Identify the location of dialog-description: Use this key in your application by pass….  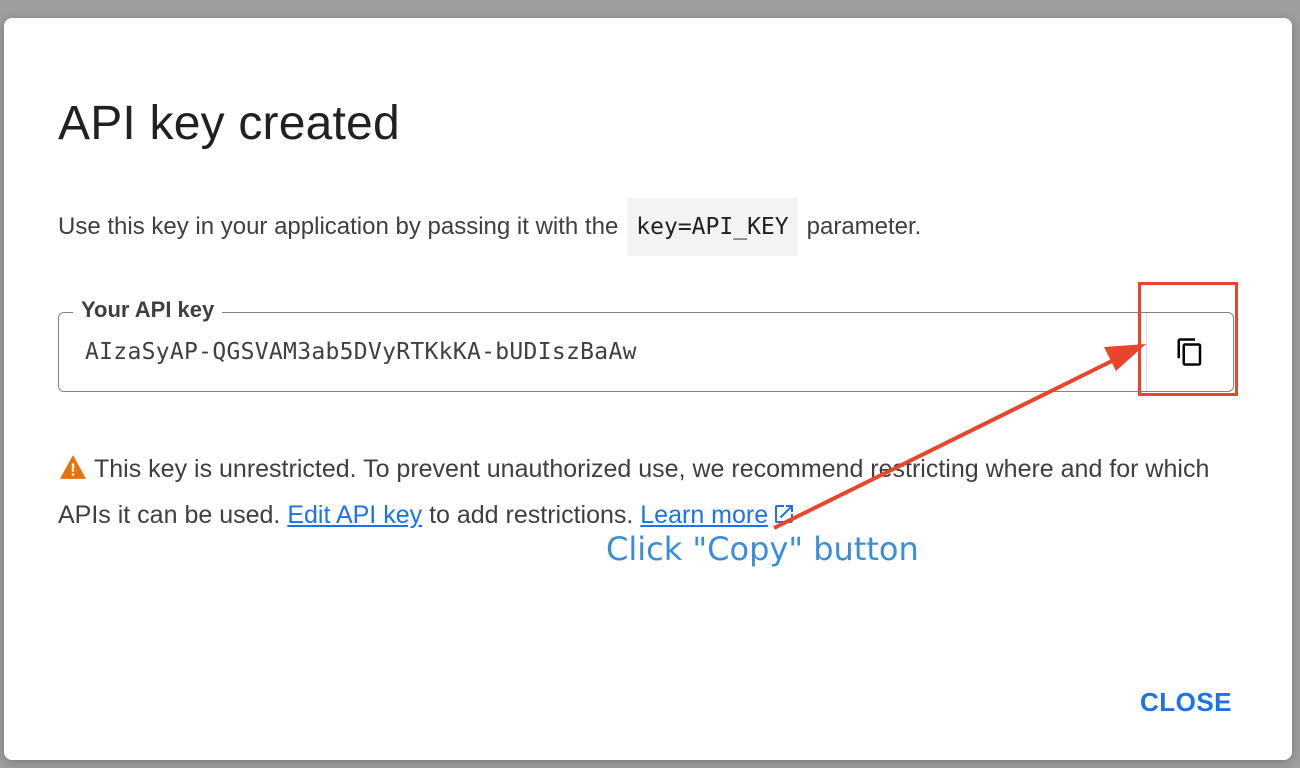
(489, 227).